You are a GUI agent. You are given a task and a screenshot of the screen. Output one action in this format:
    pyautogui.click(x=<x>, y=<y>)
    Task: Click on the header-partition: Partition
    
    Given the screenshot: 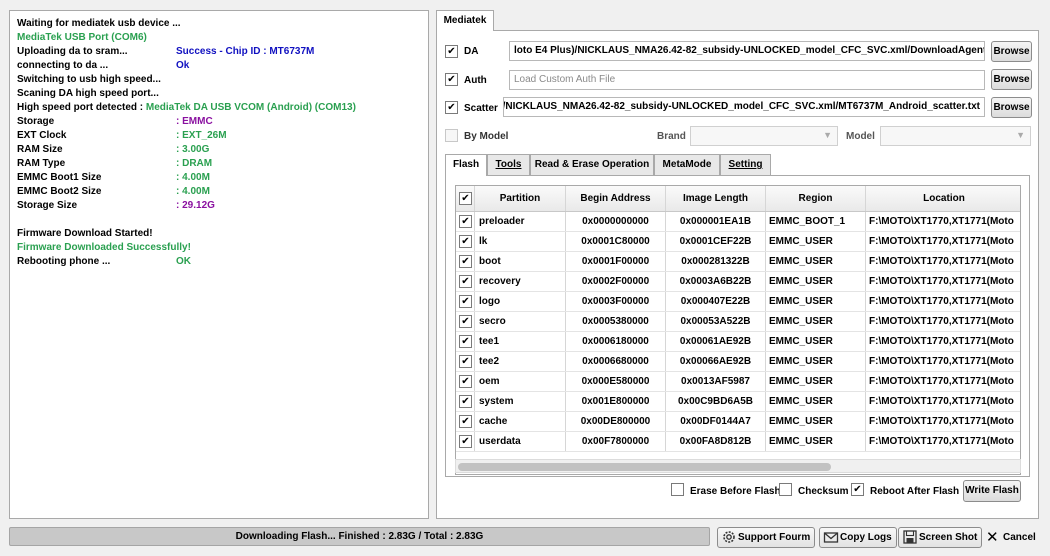 What is the action you would take?
    pyautogui.click(x=520, y=198)
    